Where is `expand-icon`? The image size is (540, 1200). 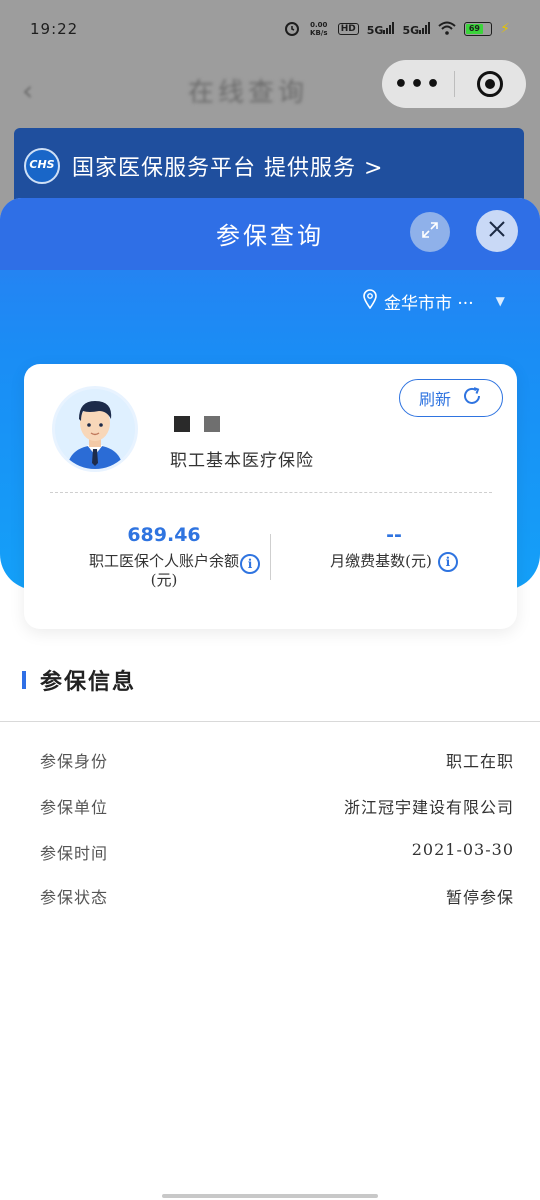
expand-icon is located at coordinates (430, 232).